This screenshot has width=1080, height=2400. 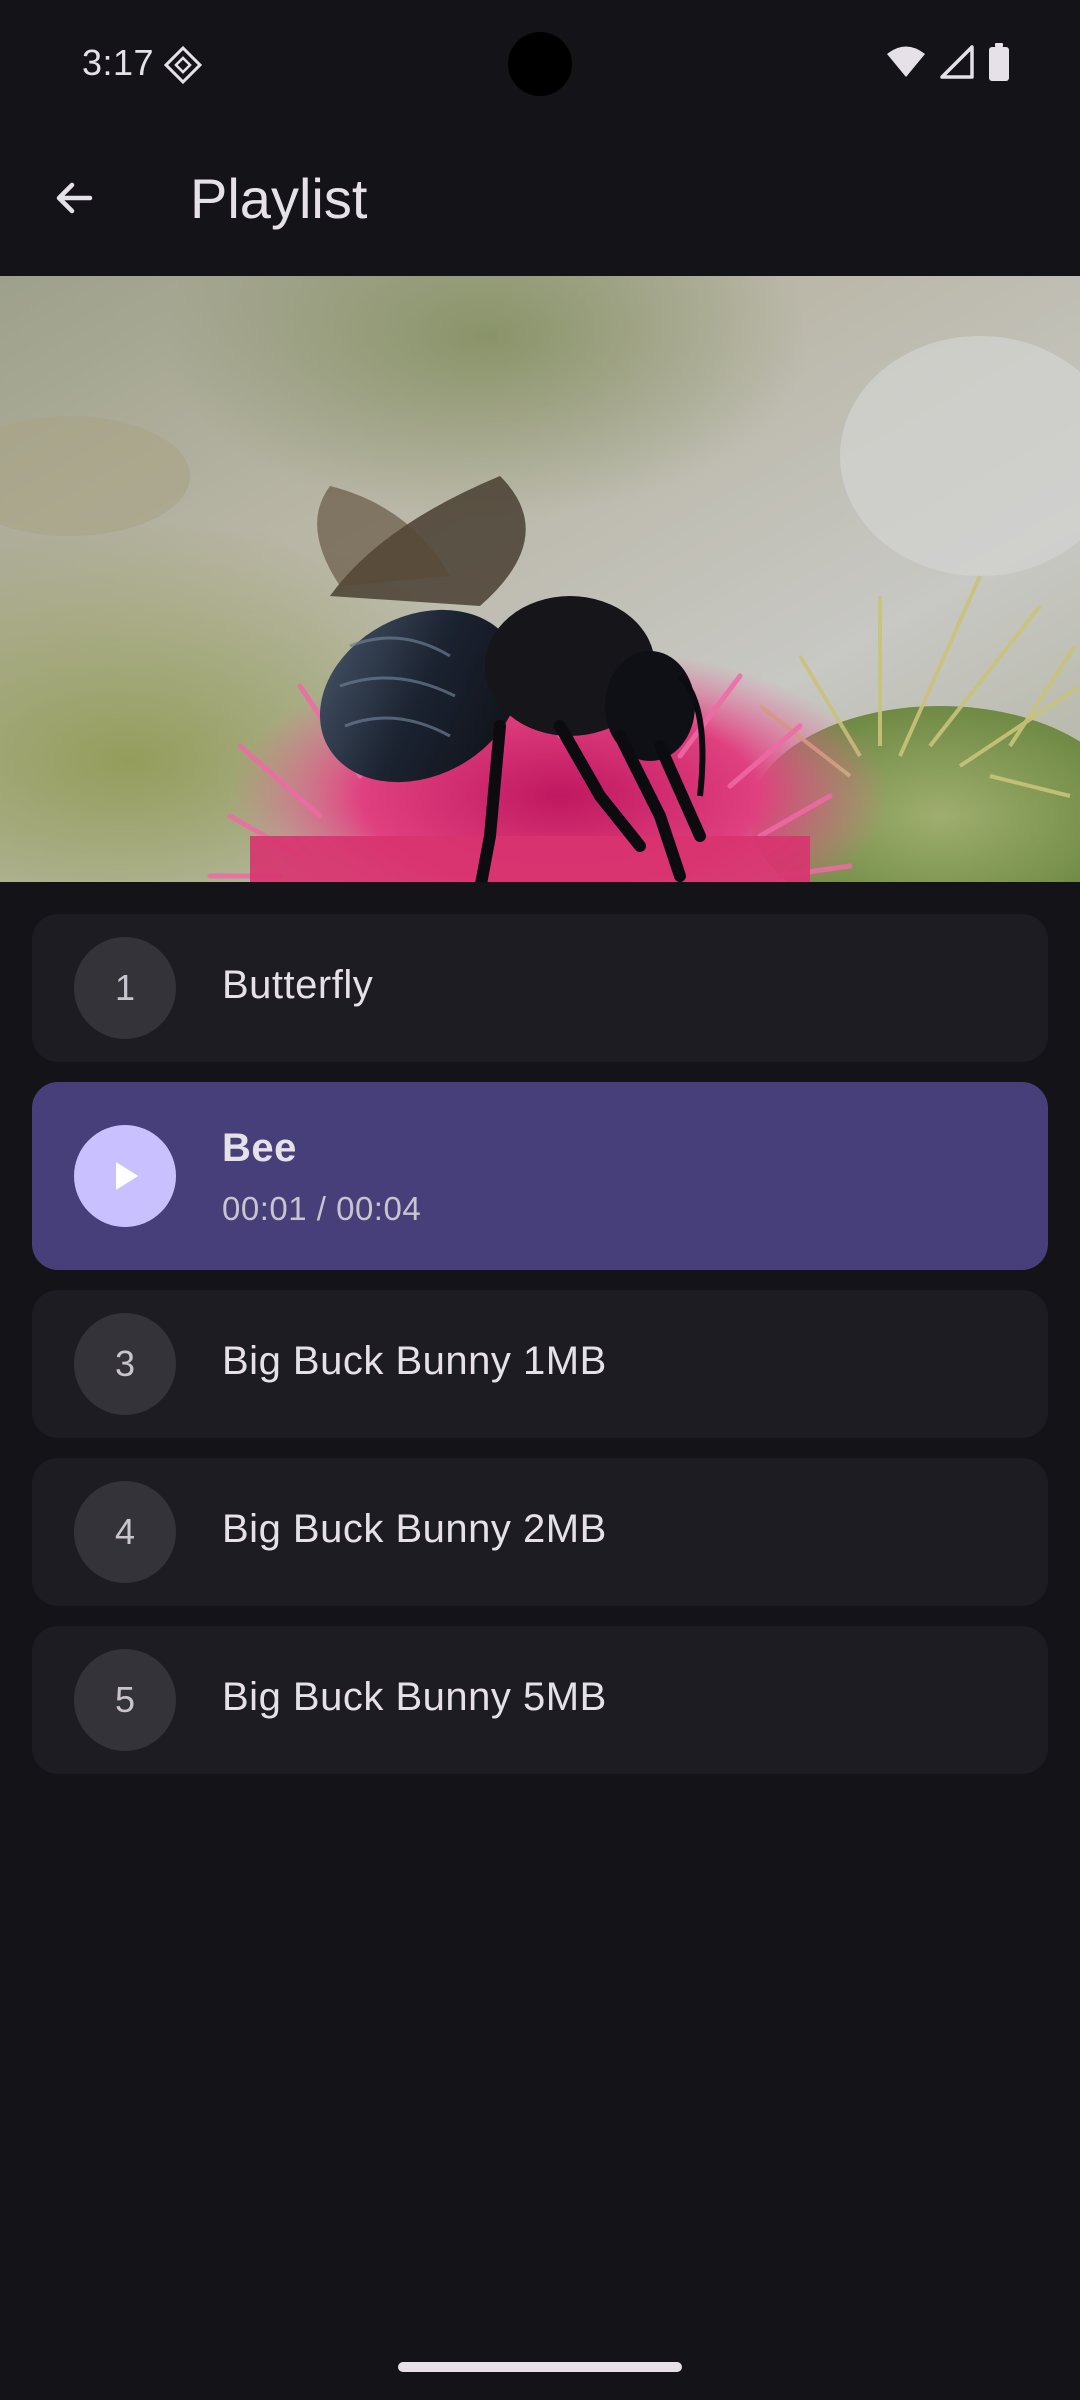 What do you see at coordinates (259, 1148) in the screenshot?
I see `track-title: Bee` at bounding box center [259, 1148].